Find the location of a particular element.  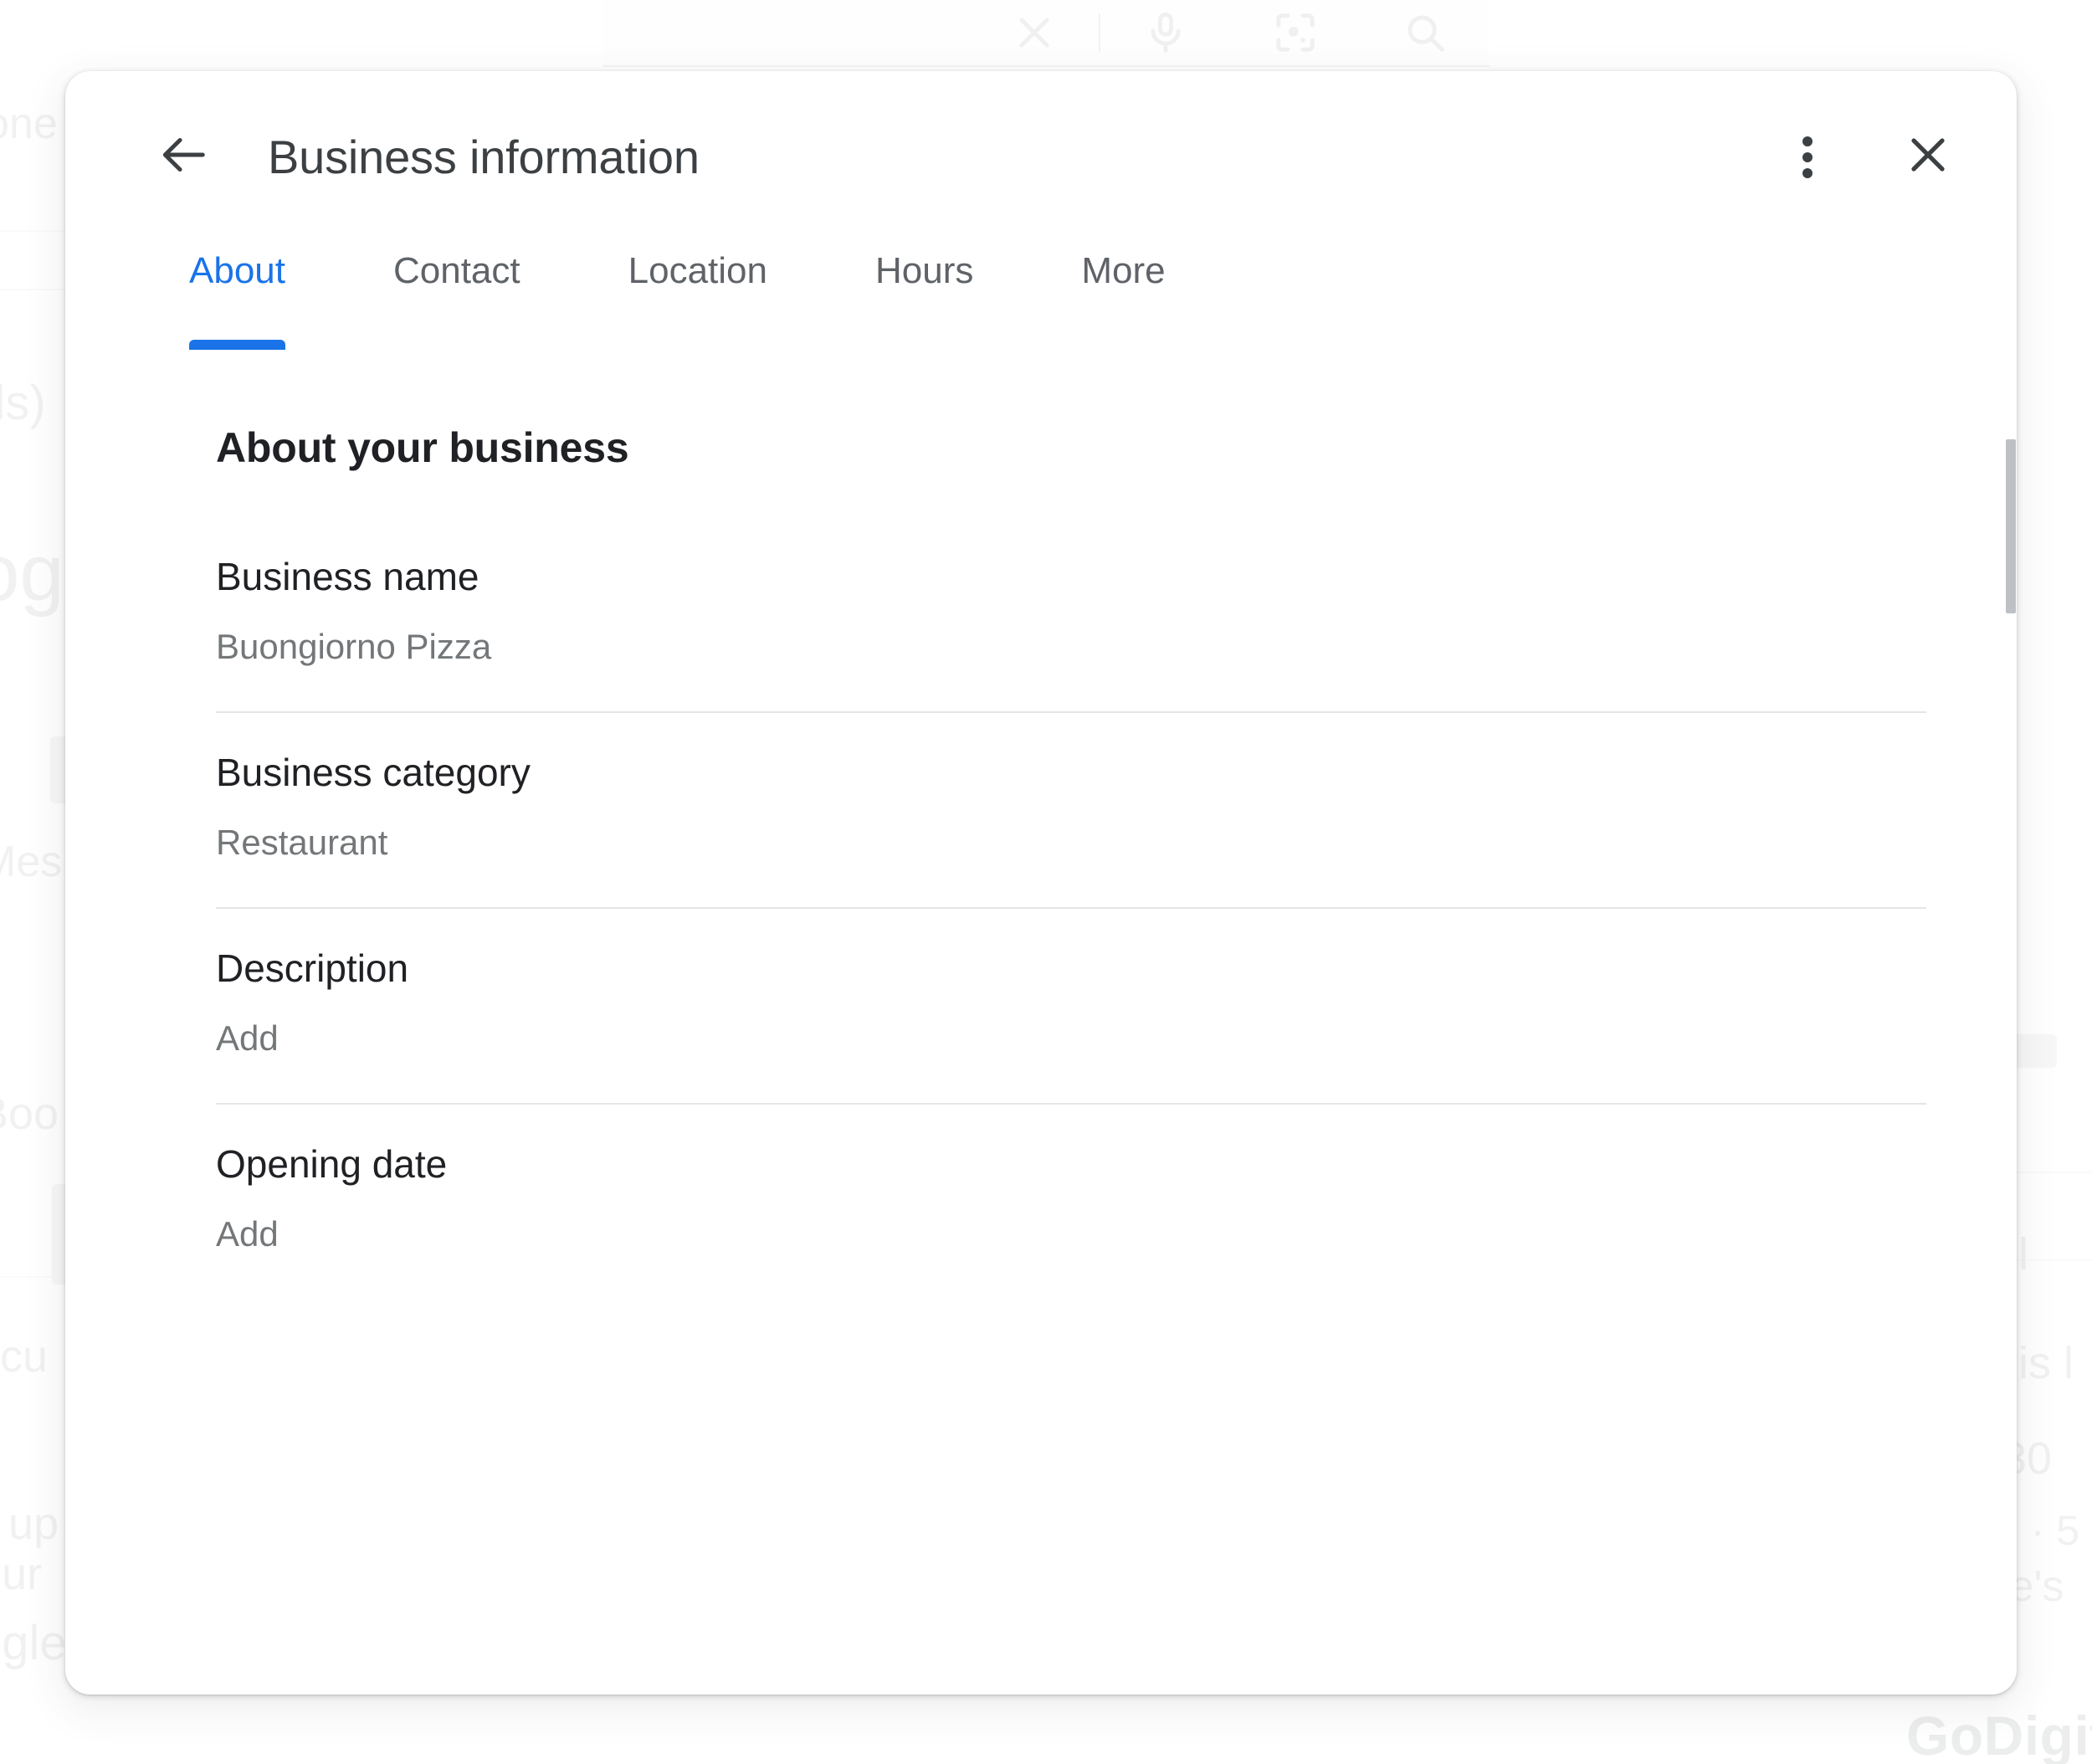

tab-hours: Hours is located at coordinates (924, 266).